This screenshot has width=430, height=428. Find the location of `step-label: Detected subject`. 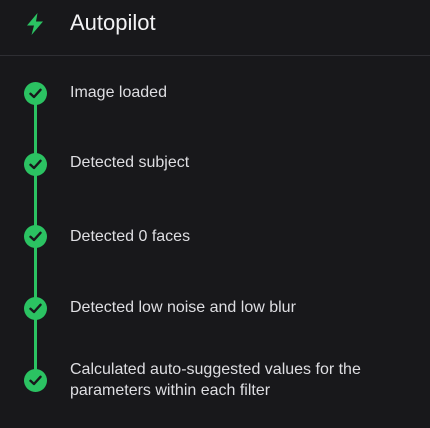

step-label: Detected subject is located at coordinates (130, 162).